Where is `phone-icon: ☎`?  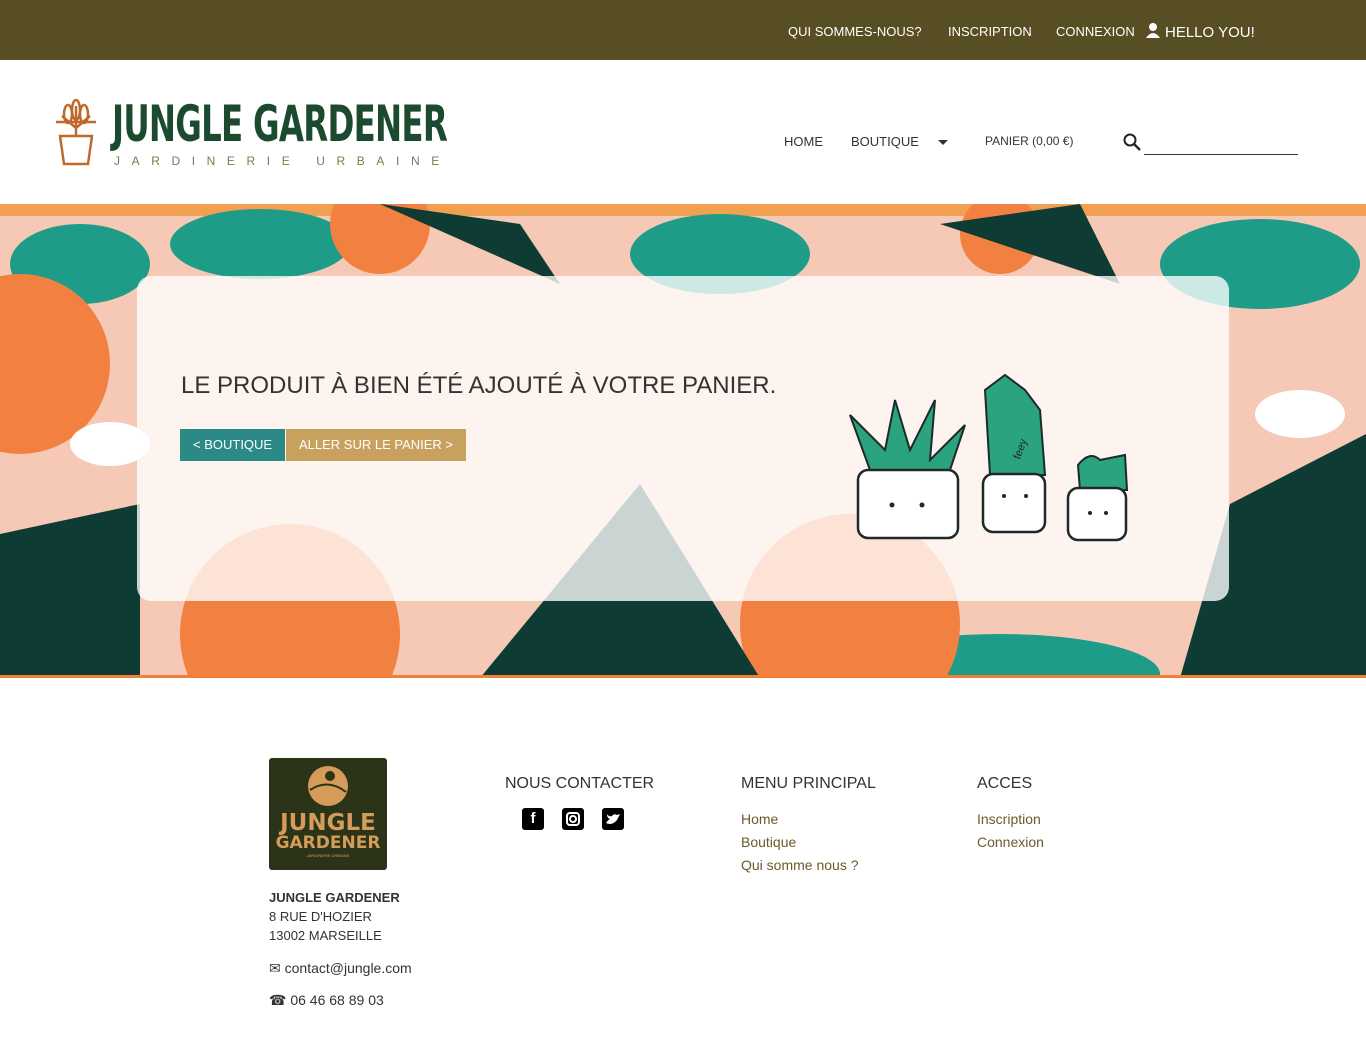 phone-icon: ☎ is located at coordinates (278, 1000).